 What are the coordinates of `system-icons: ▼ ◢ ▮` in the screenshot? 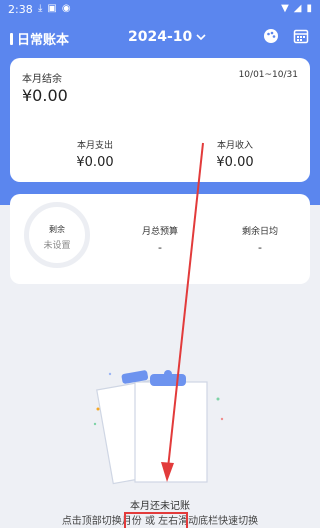 It's located at (296, 8).